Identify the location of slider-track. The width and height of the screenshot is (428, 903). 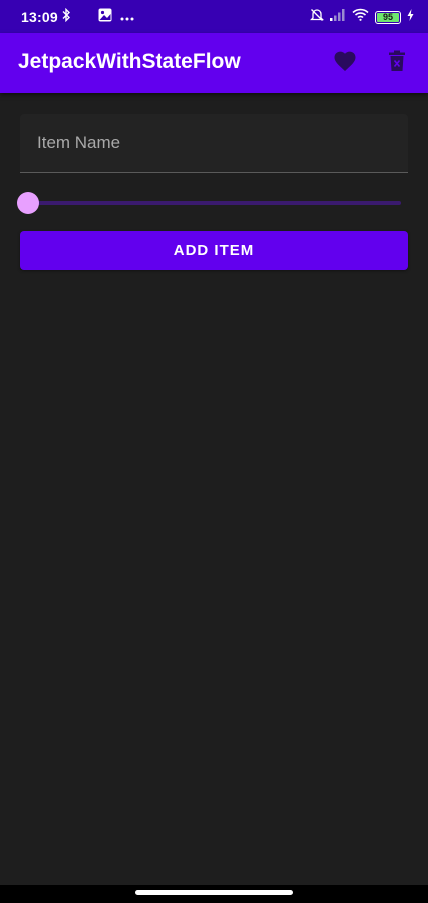
(214, 203).